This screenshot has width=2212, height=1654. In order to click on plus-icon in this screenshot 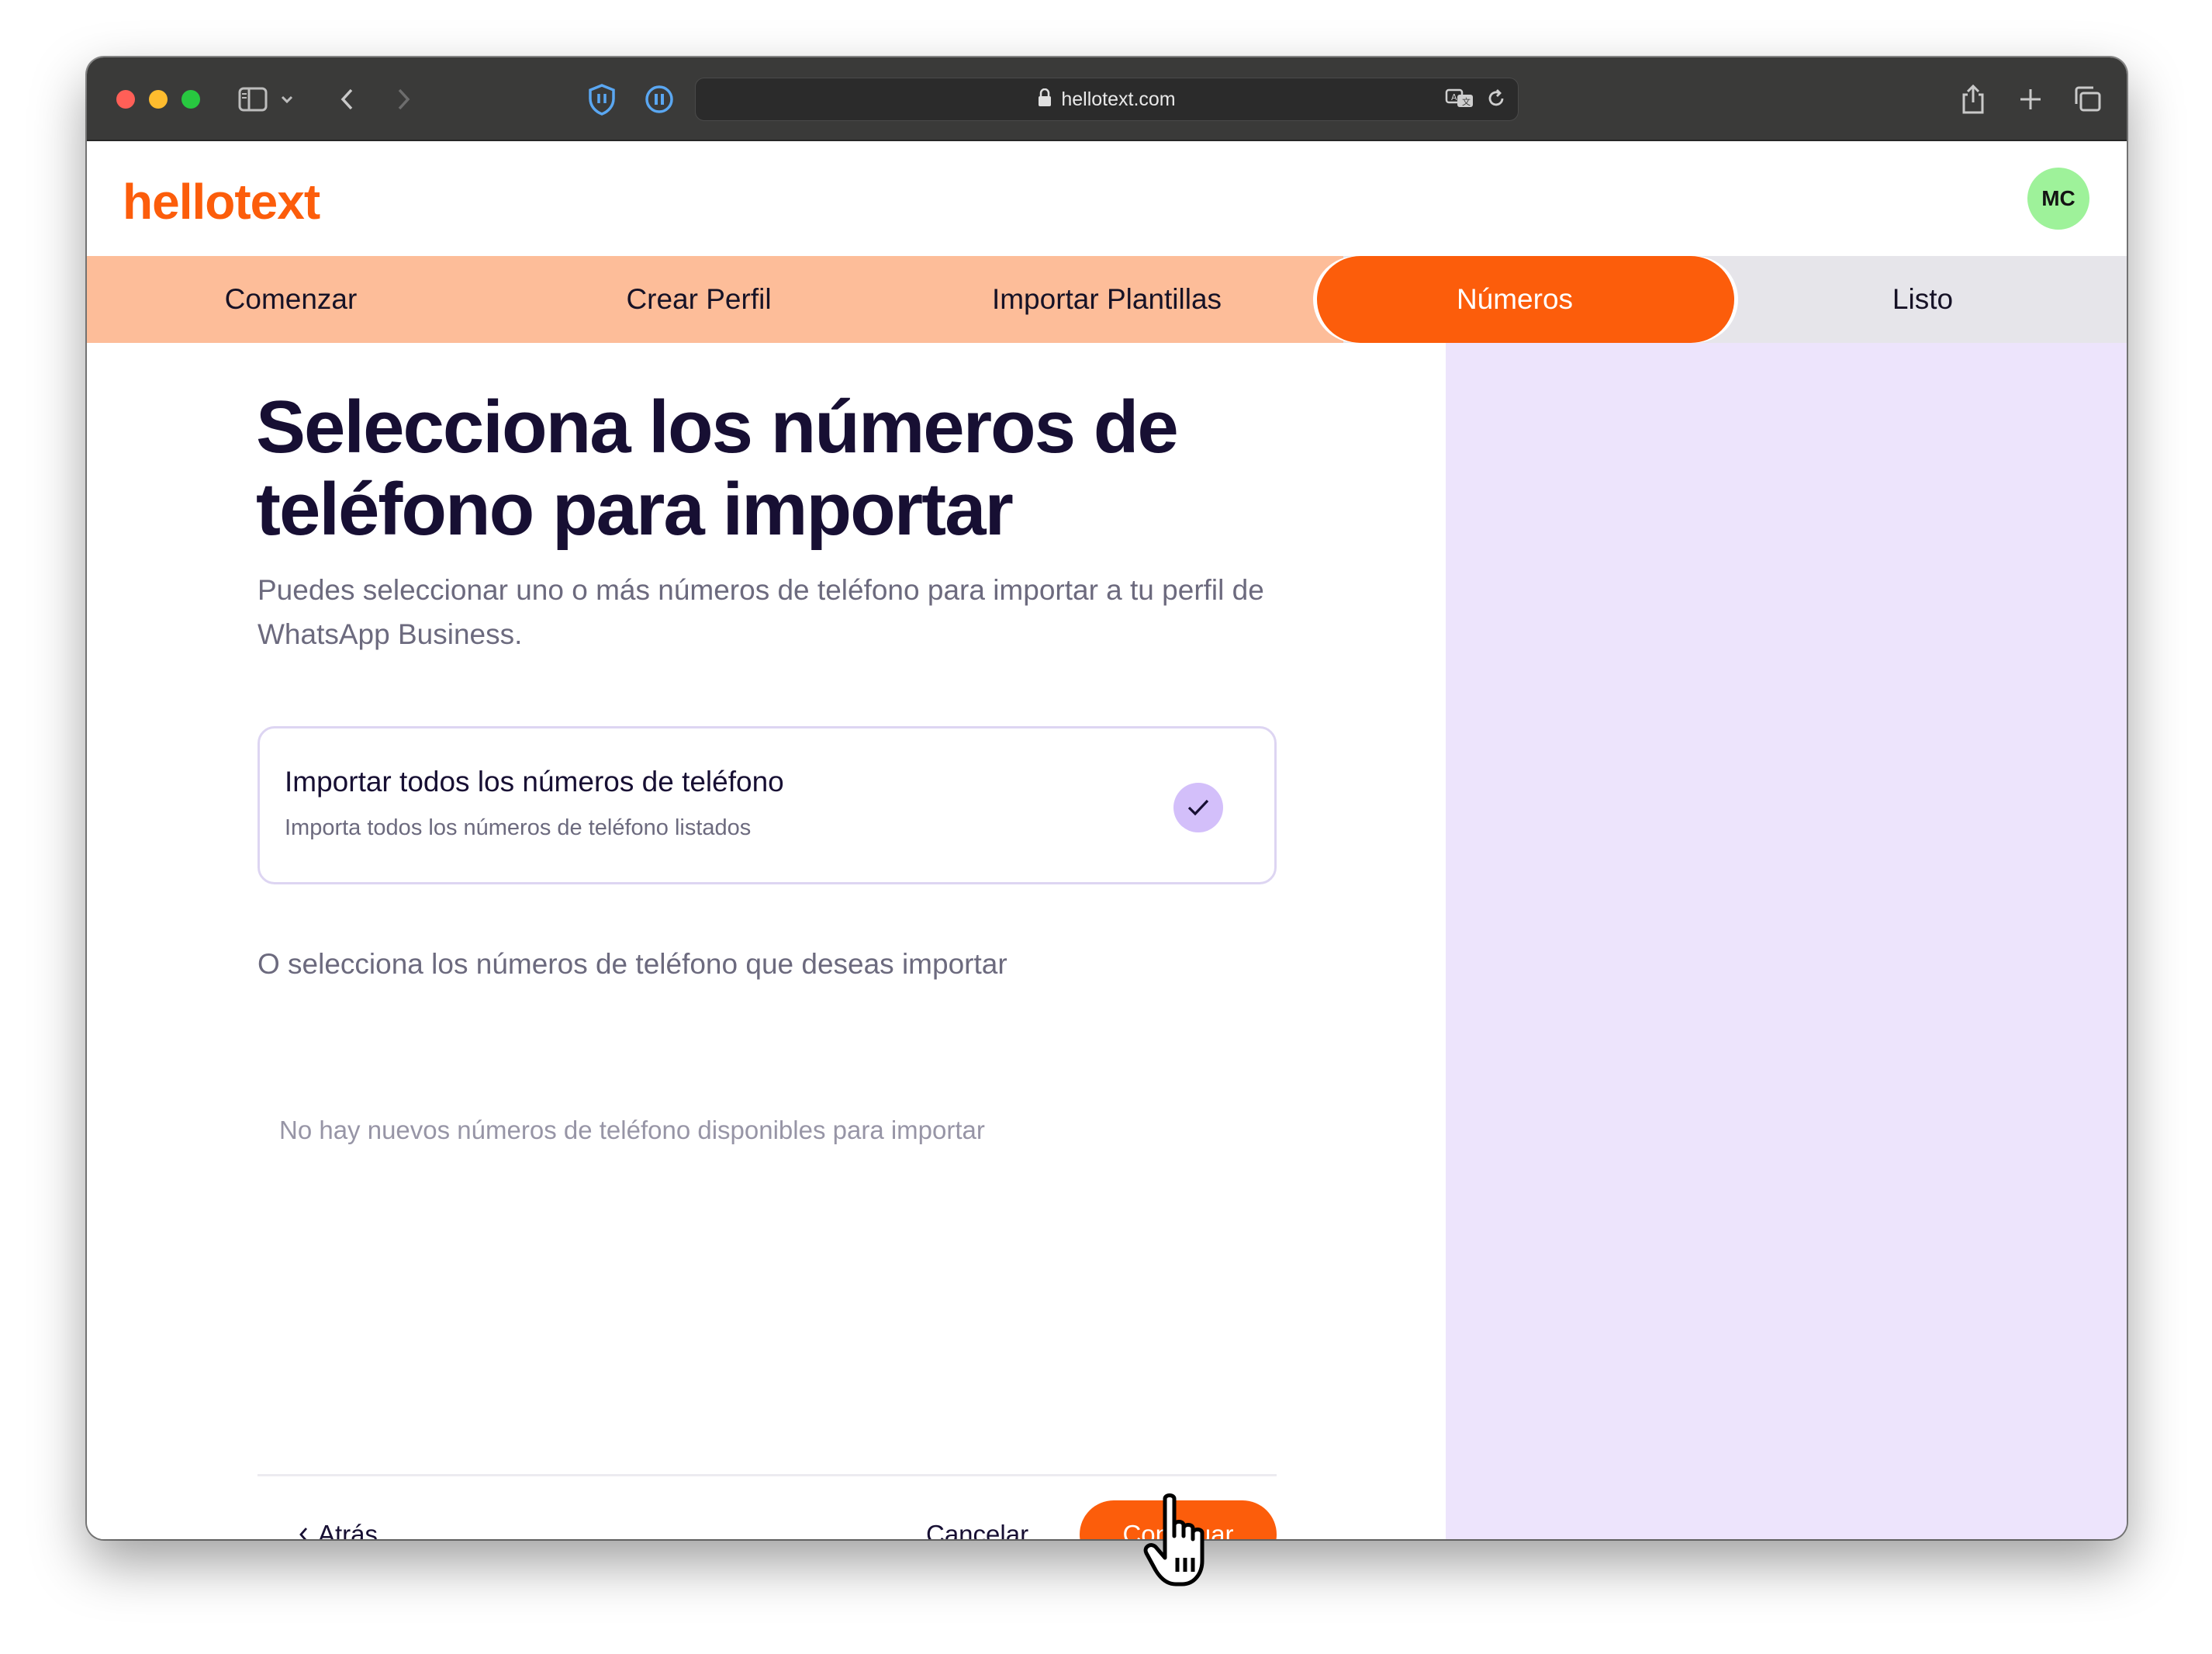, I will do `click(2030, 99)`.